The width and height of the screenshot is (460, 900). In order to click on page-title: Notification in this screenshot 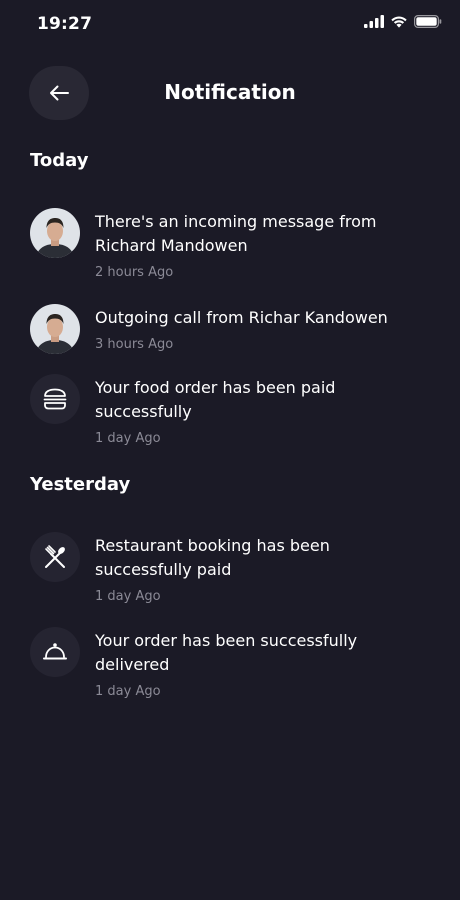, I will do `click(230, 92)`.